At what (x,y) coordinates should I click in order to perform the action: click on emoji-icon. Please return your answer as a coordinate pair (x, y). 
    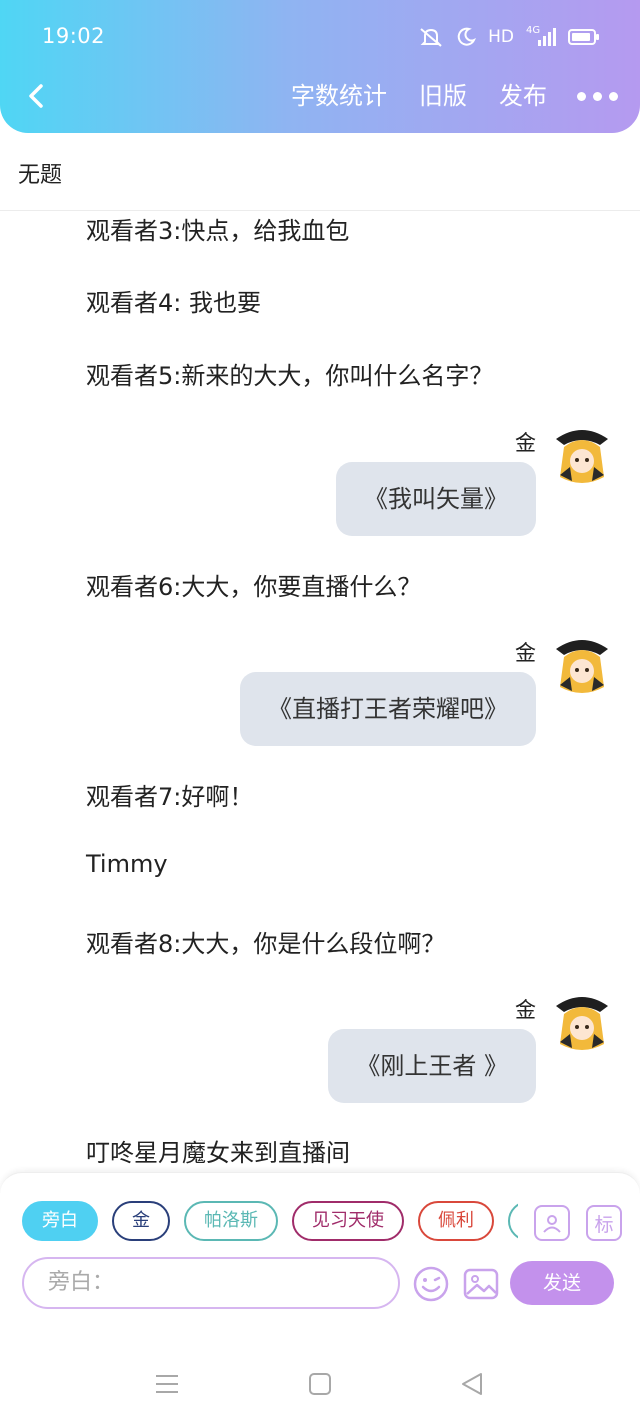
    Looking at the image, I should click on (431, 1284).